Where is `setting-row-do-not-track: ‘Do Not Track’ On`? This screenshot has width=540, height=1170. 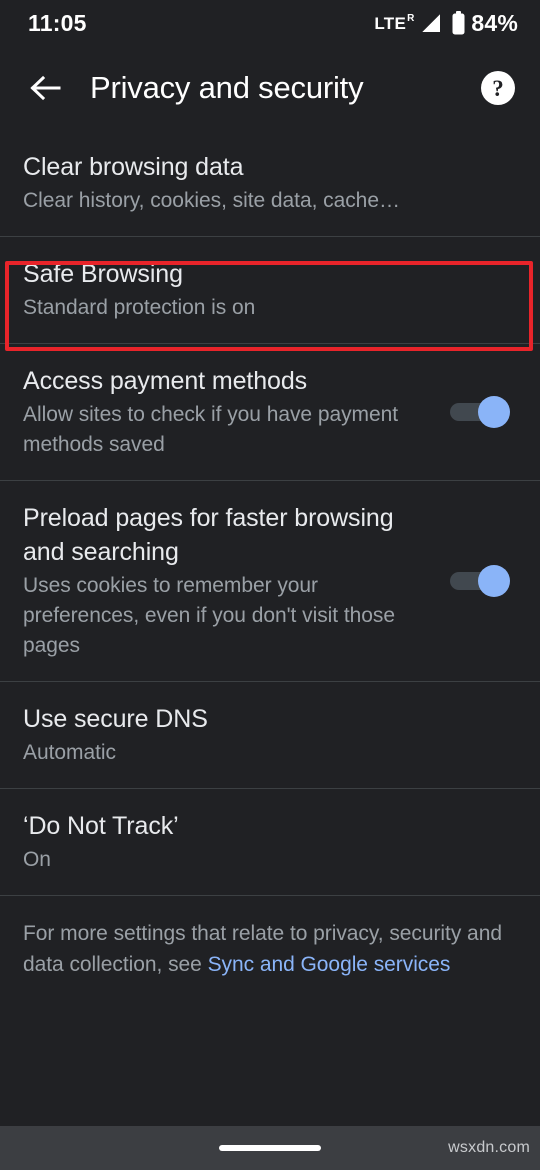
setting-row-do-not-track: ‘Do Not Track’ On is located at coordinates (270, 842).